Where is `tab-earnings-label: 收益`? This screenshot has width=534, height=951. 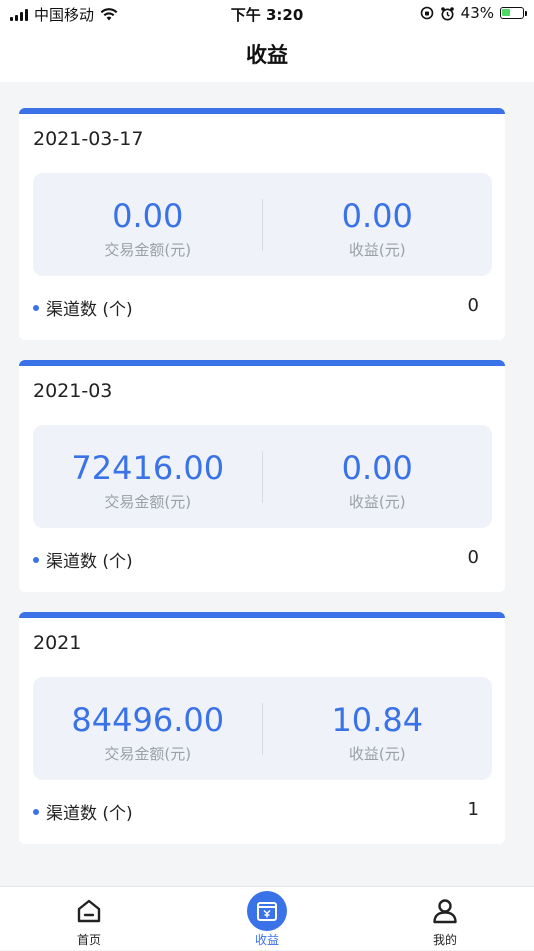 tab-earnings-label: 收益 is located at coordinates (267, 939).